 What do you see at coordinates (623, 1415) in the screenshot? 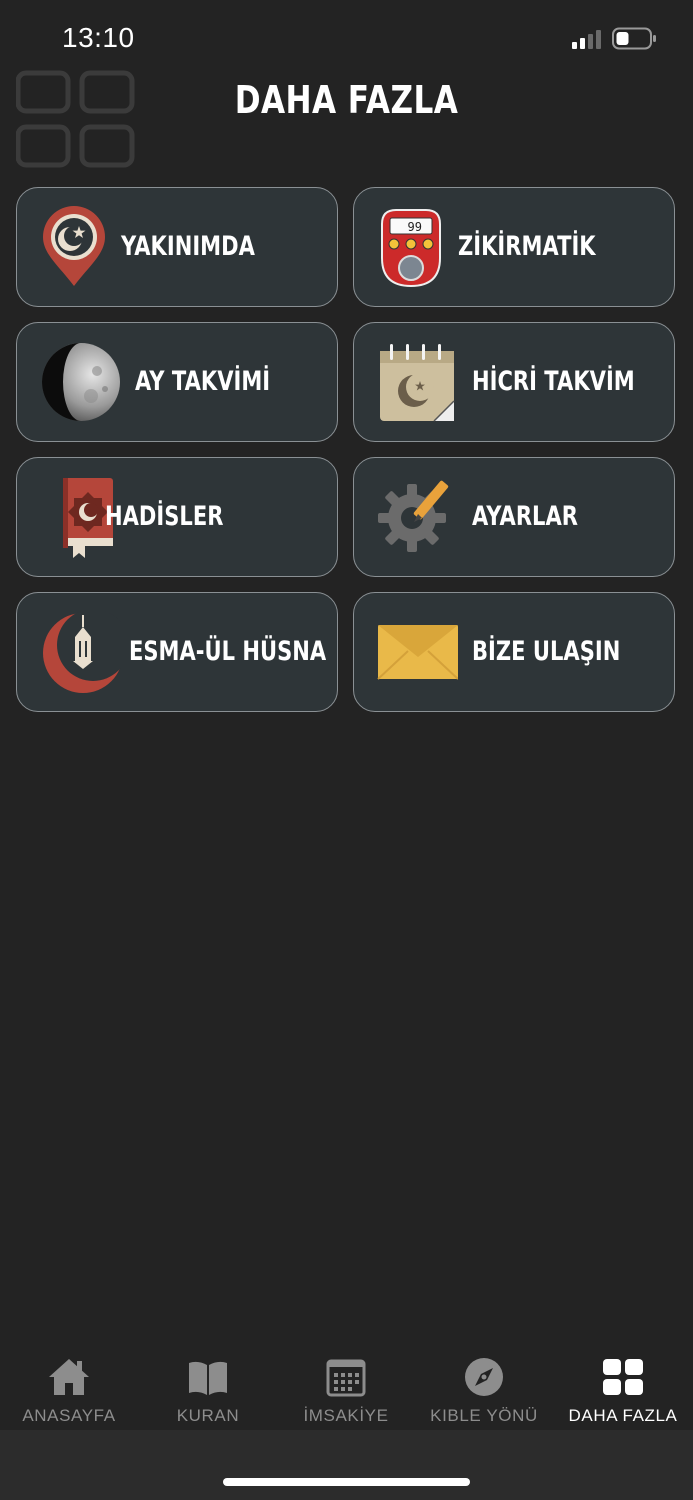
I see `tab-label: DAHA FAZLA` at bounding box center [623, 1415].